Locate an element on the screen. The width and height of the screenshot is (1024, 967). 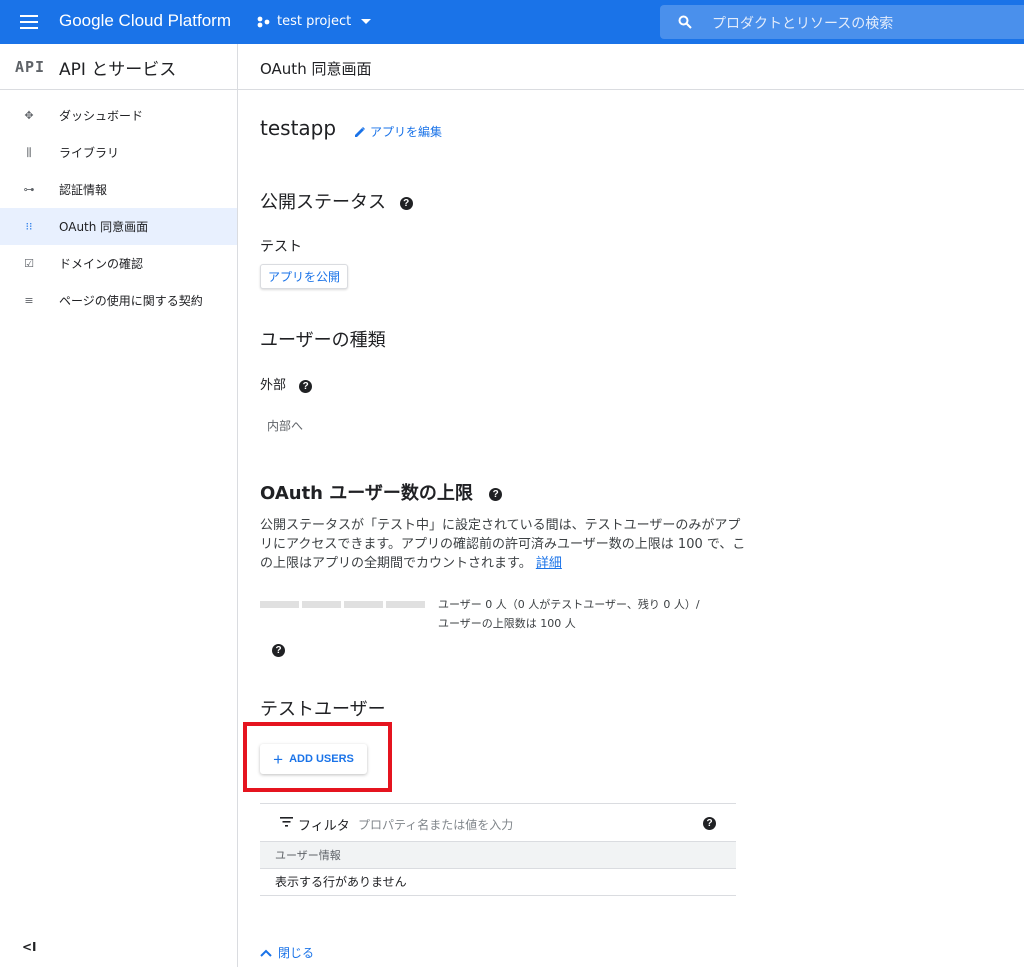
filter-bar: フィルタ プロパティ名または値を入力 ? is located at coordinates (498, 822).